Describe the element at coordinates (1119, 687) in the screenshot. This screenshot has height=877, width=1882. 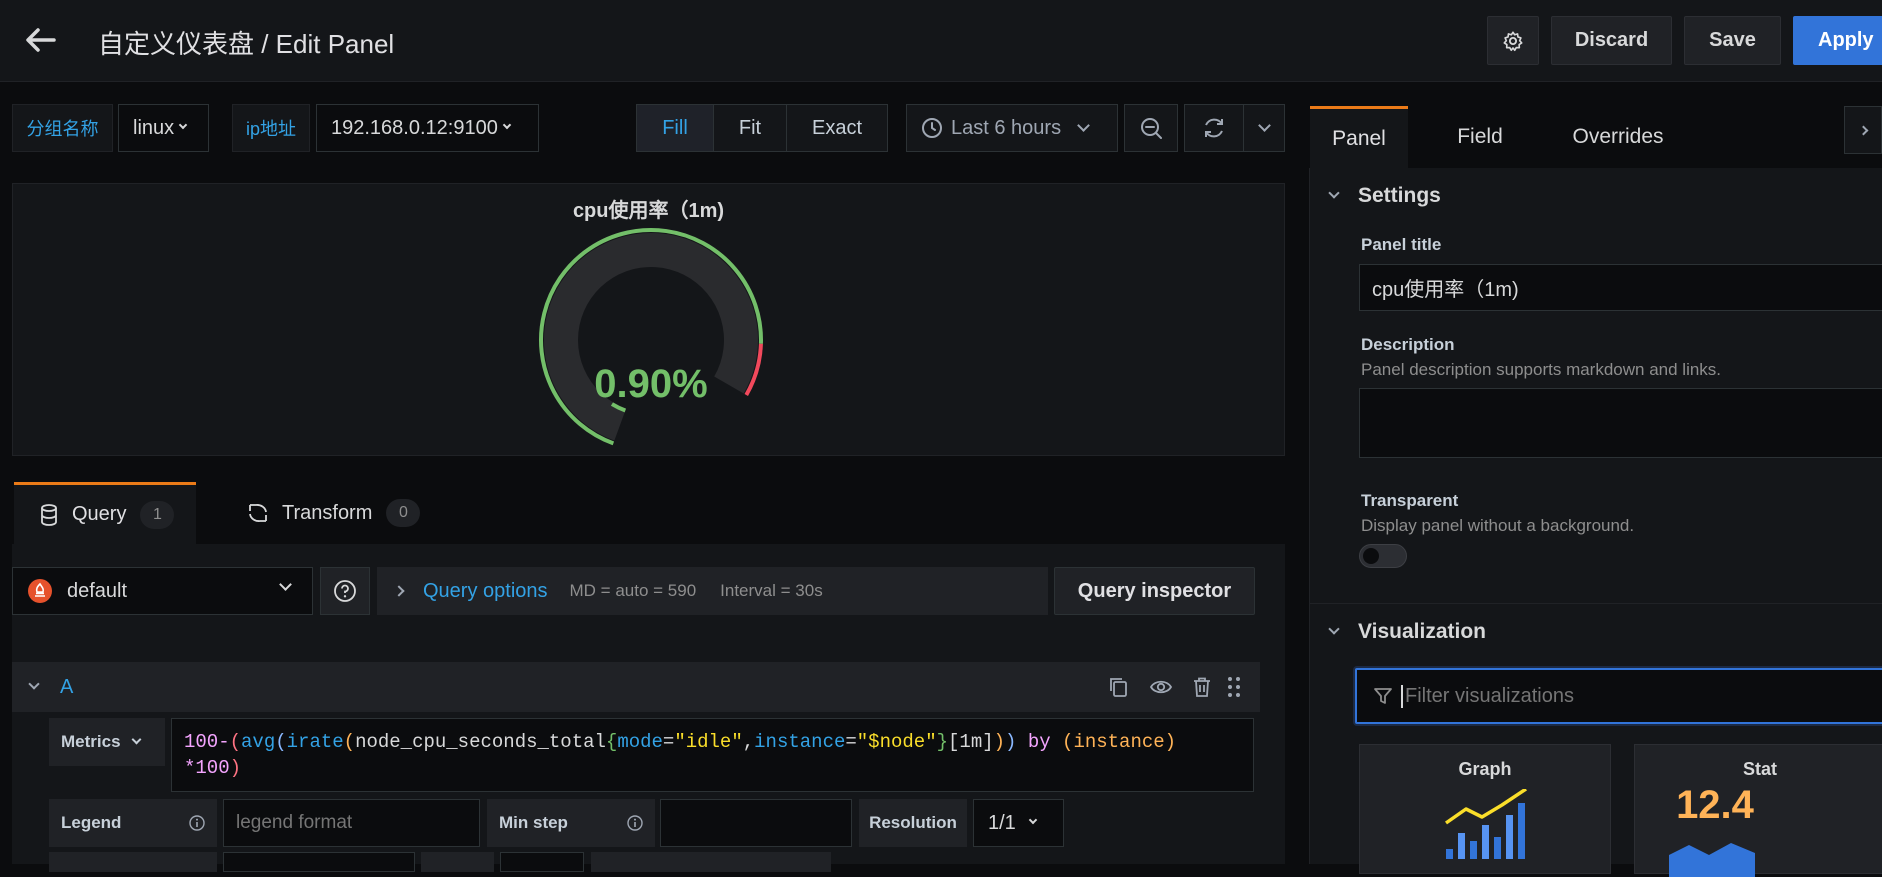
I see `duplicate-query-icon` at that location.